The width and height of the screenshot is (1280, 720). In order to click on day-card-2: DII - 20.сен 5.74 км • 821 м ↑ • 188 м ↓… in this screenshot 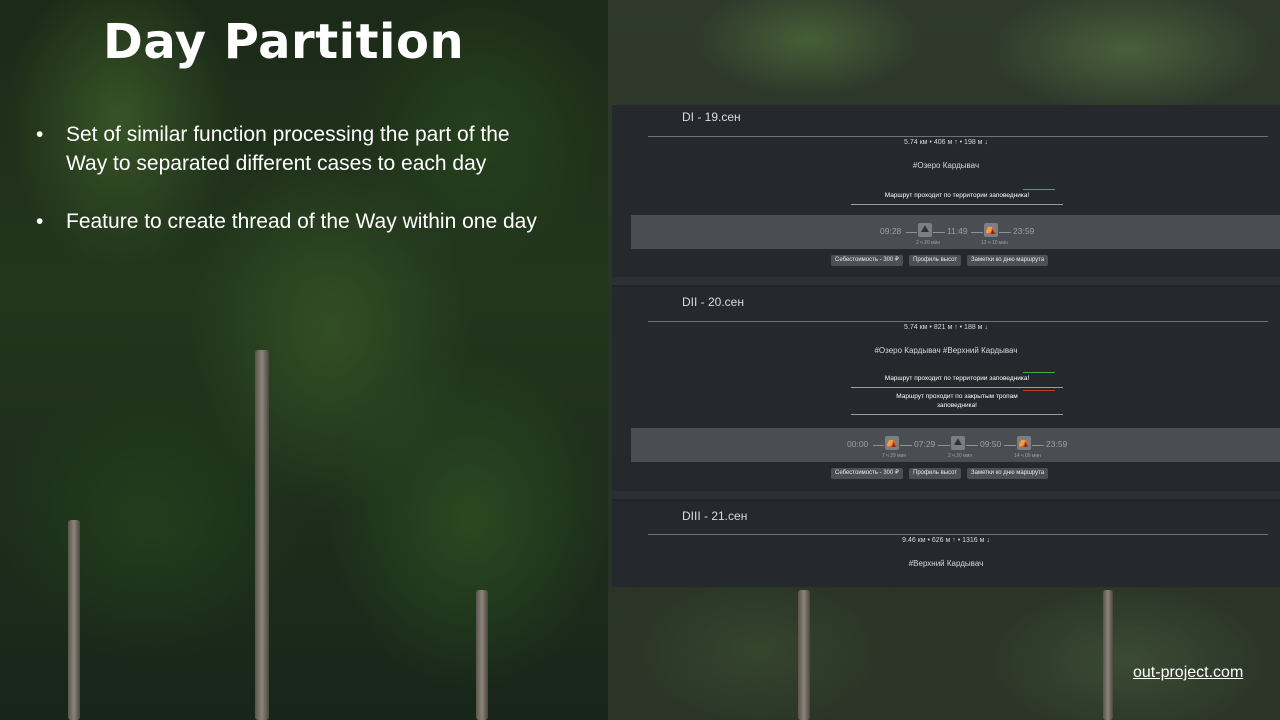, I will do `click(946, 389)`.